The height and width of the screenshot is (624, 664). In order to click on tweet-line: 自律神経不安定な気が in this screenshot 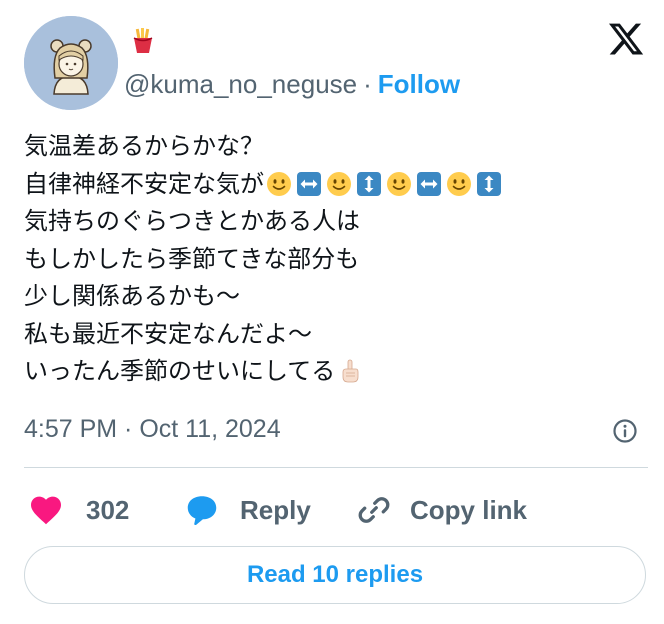, I will do `click(334, 185)`.